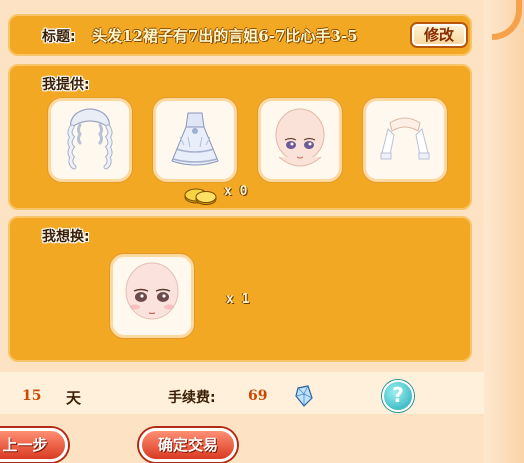  I want to click on duration-days-value: 15, so click(32, 396).